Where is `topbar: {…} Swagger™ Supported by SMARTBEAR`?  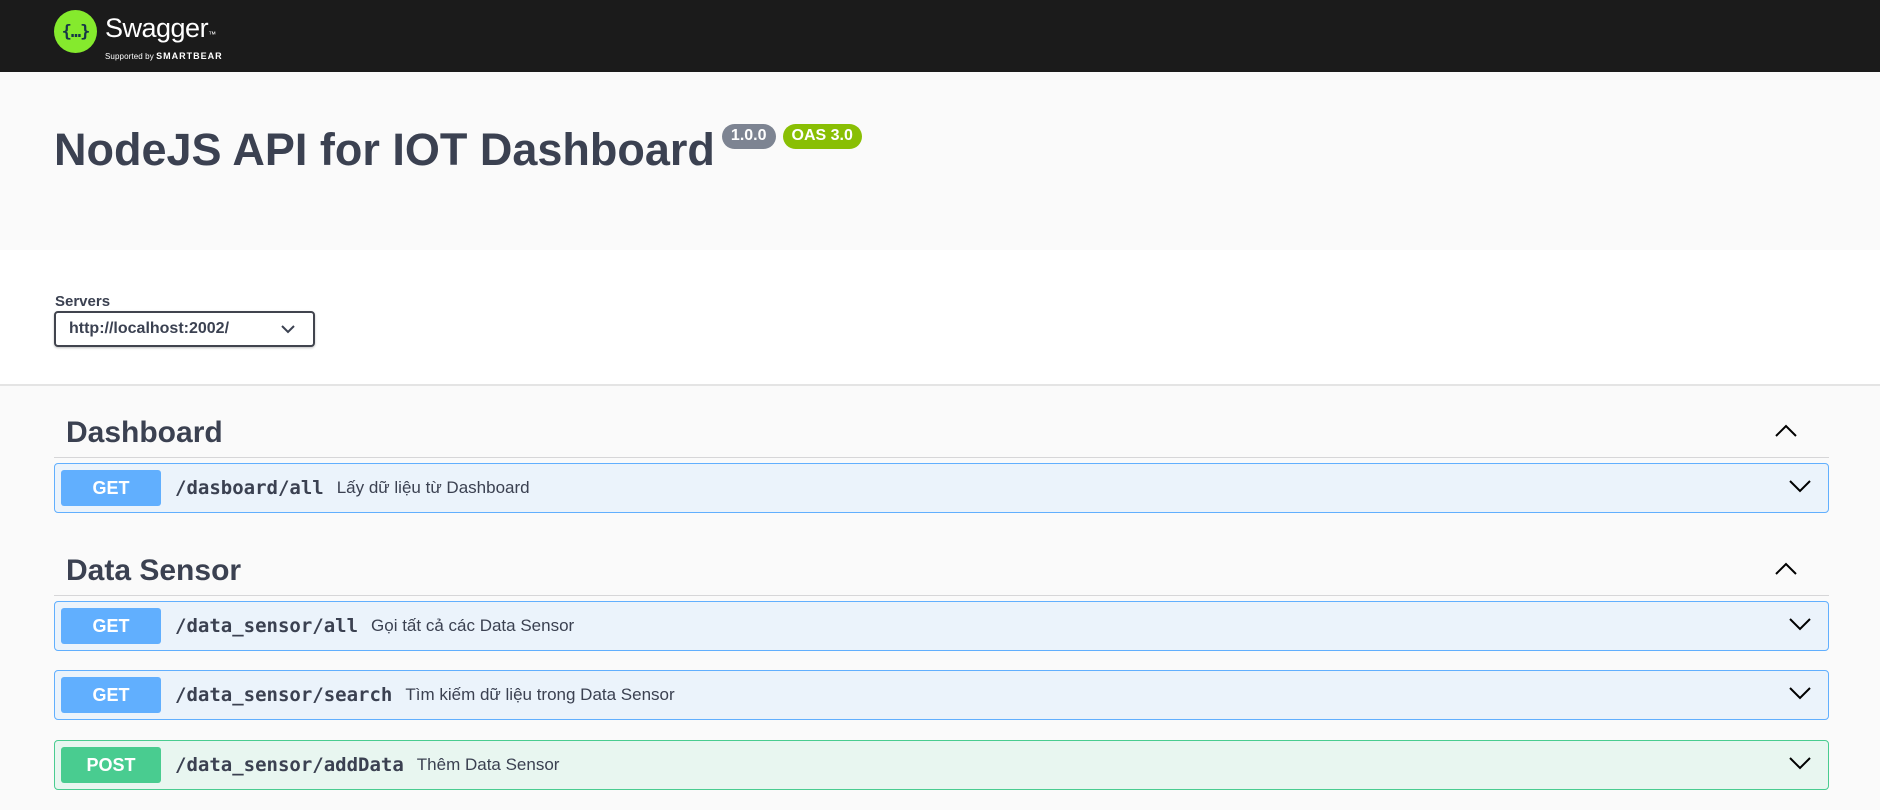
topbar: {…} Swagger™ Supported by SMARTBEAR is located at coordinates (940, 36).